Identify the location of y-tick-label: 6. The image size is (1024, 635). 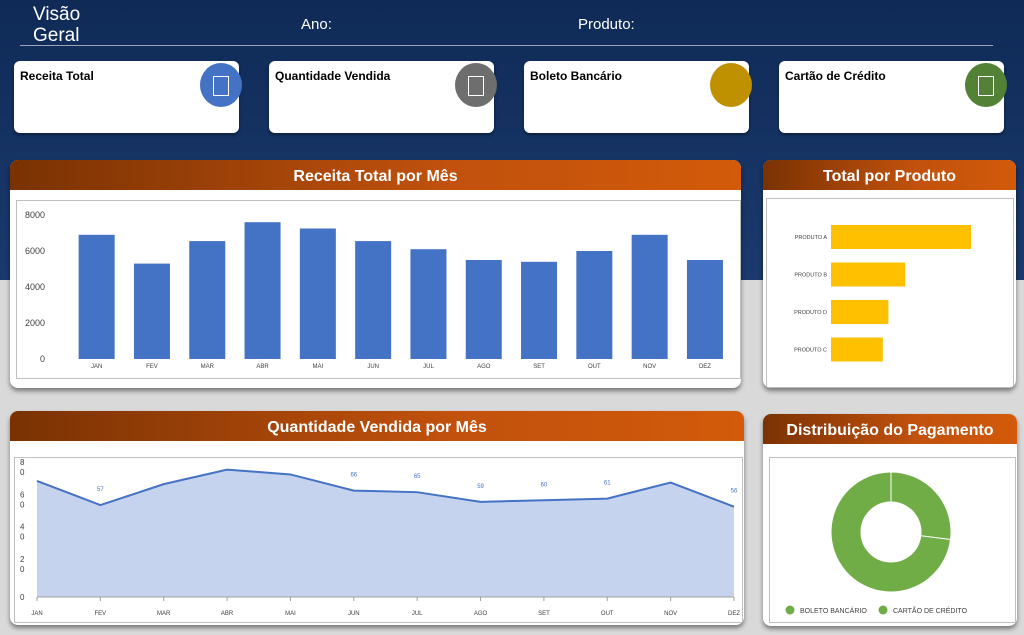
(22, 494).